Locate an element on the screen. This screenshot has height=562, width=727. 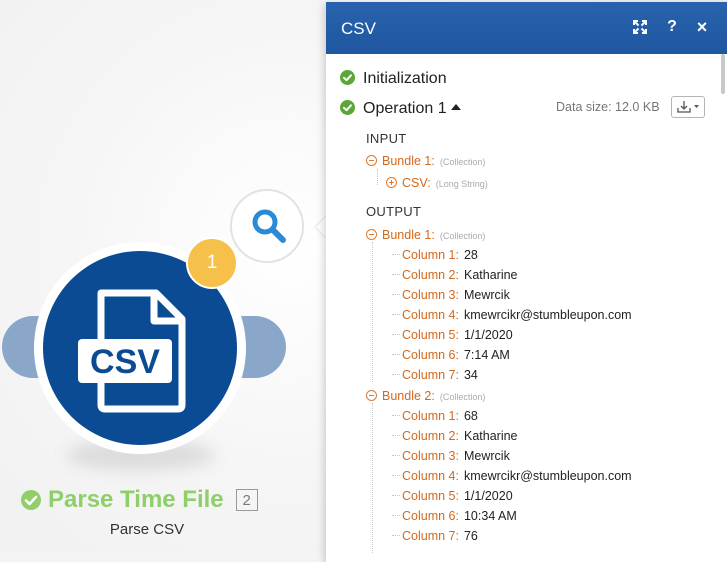
module-name: Parse Time File is located at coordinates (136, 499).